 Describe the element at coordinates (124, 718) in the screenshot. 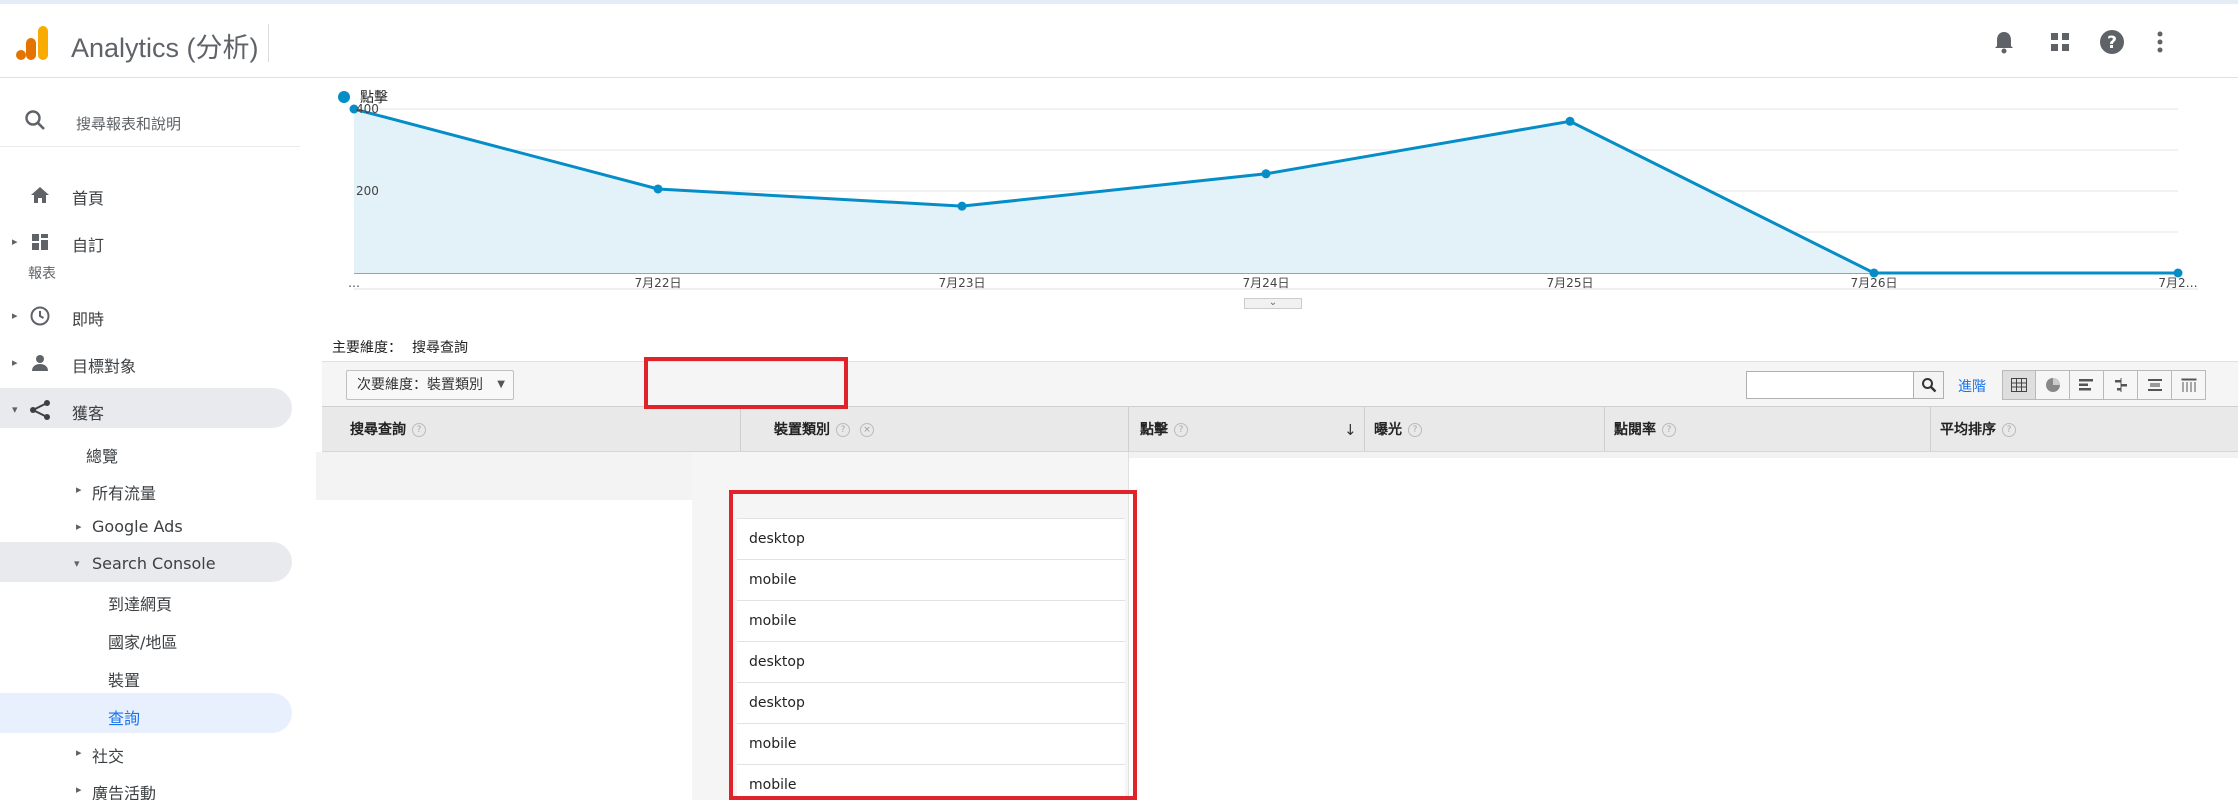

I see `sidebar-item-label: 查詢` at that location.